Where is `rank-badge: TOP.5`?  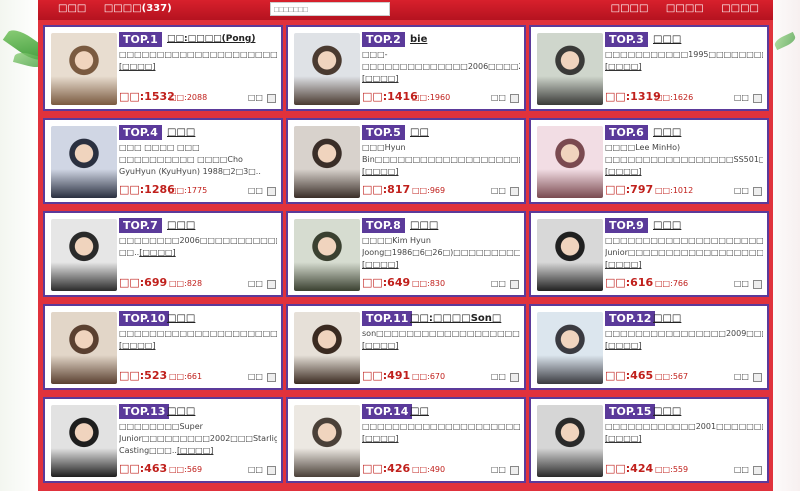
rank-badge: TOP.5 is located at coordinates (383, 132).